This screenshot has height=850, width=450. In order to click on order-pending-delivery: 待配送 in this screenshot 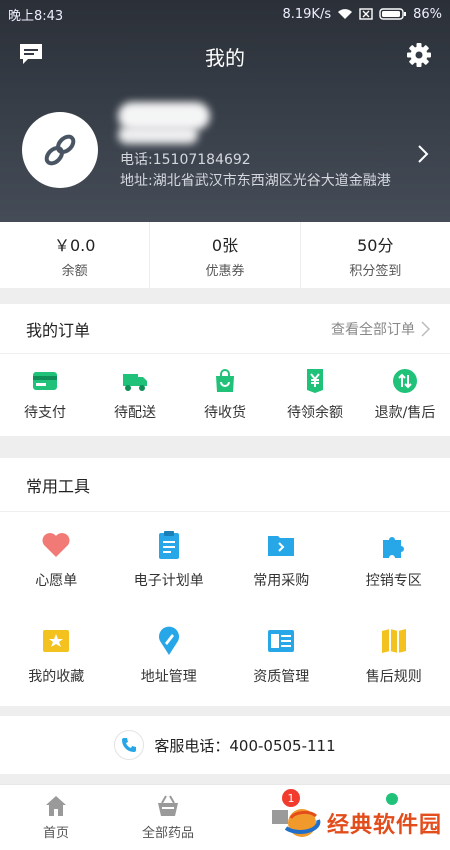, I will do `click(135, 395)`.